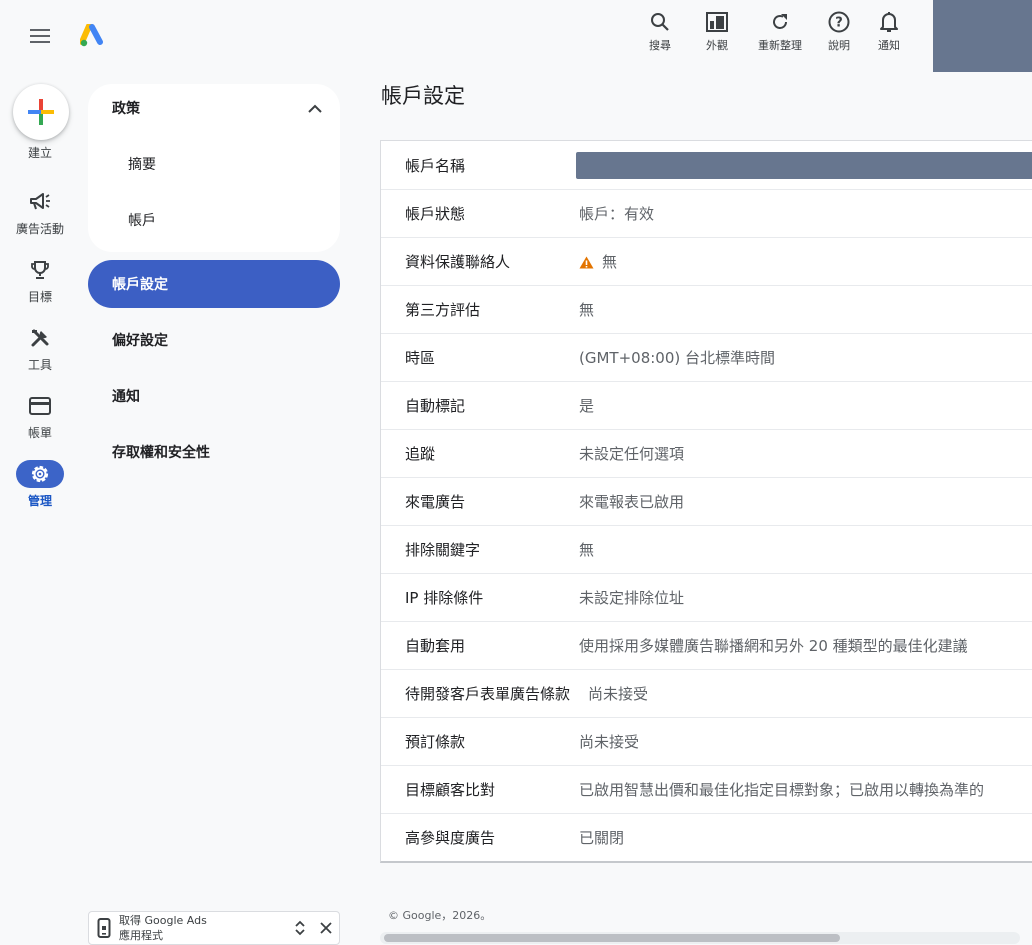 This screenshot has width=1032, height=945. I want to click on setting-value: 未設定任何選項, so click(632, 454).